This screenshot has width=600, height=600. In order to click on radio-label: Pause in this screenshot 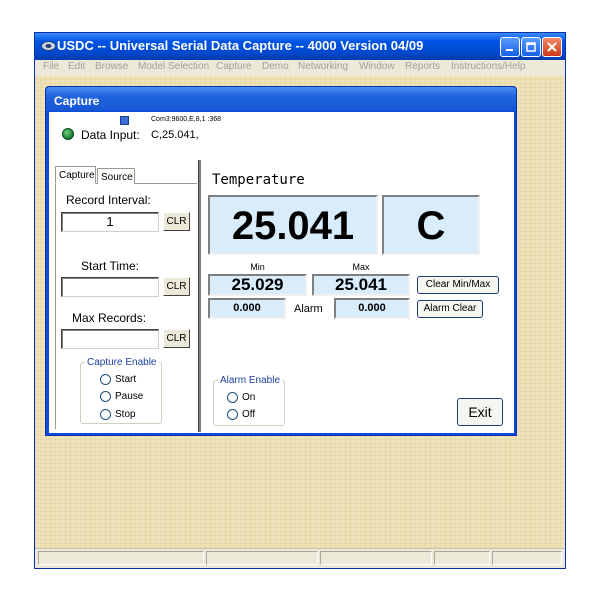, I will do `click(129, 396)`.